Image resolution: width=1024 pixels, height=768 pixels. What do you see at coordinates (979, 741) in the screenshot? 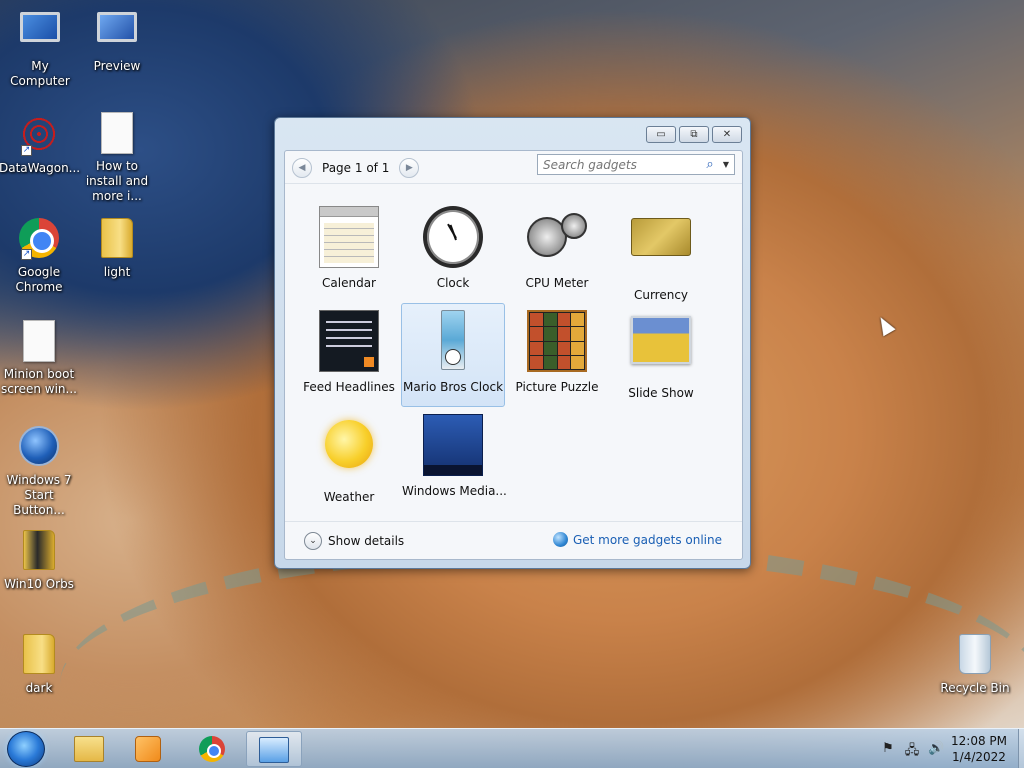
I see `clock-time: 12:08 PM` at bounding box center [979, 741].